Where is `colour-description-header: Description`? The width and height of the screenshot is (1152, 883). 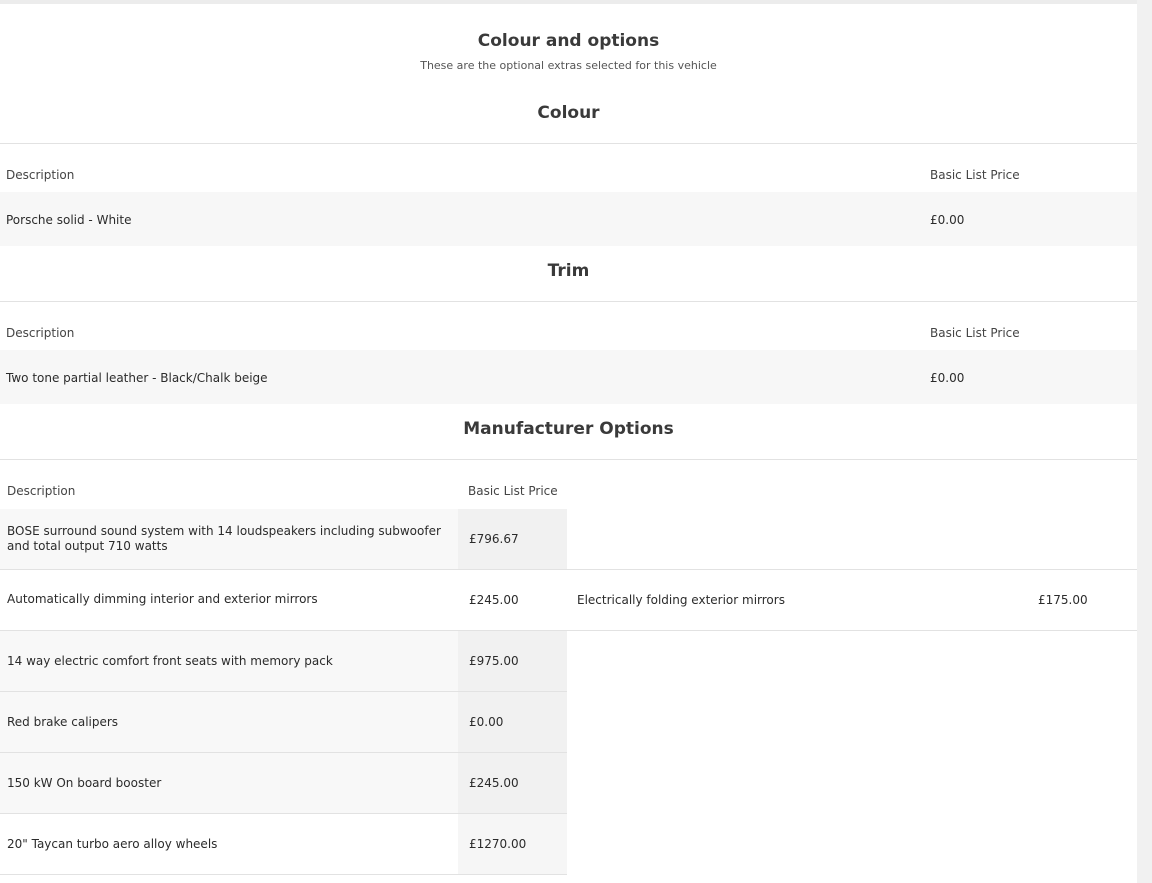
colour-description-header: Description is located at coordinates (40, 175).